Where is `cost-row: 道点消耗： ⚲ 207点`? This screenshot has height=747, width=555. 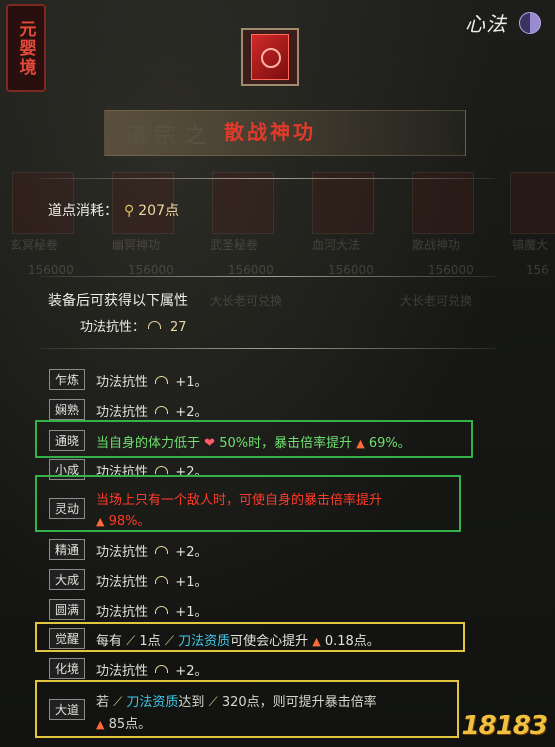 cost-row: 道点消耗： ⚲ 207点 is located at coordinates (113, 210).